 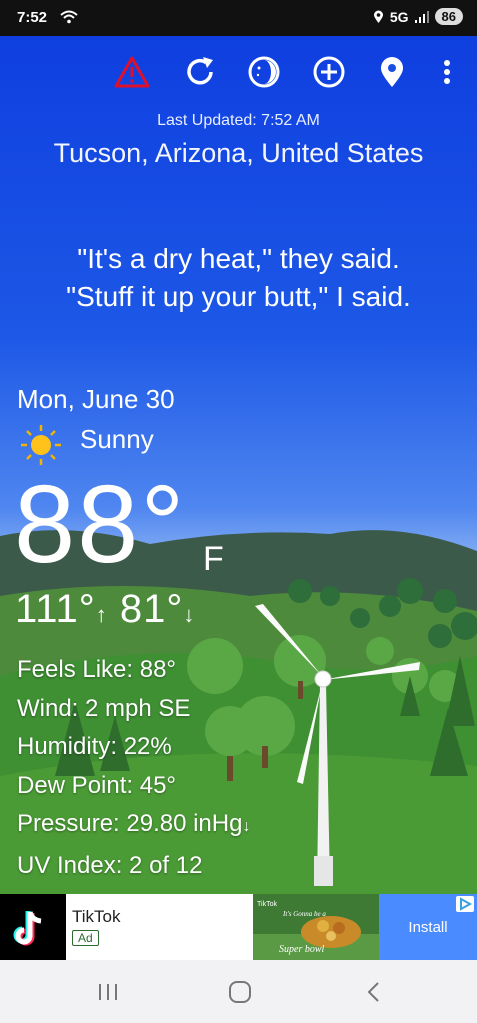 What do you see at coordinates (200, 72) in the screenshot?
I see `refresh-icon` at bounding box center [200, 72].